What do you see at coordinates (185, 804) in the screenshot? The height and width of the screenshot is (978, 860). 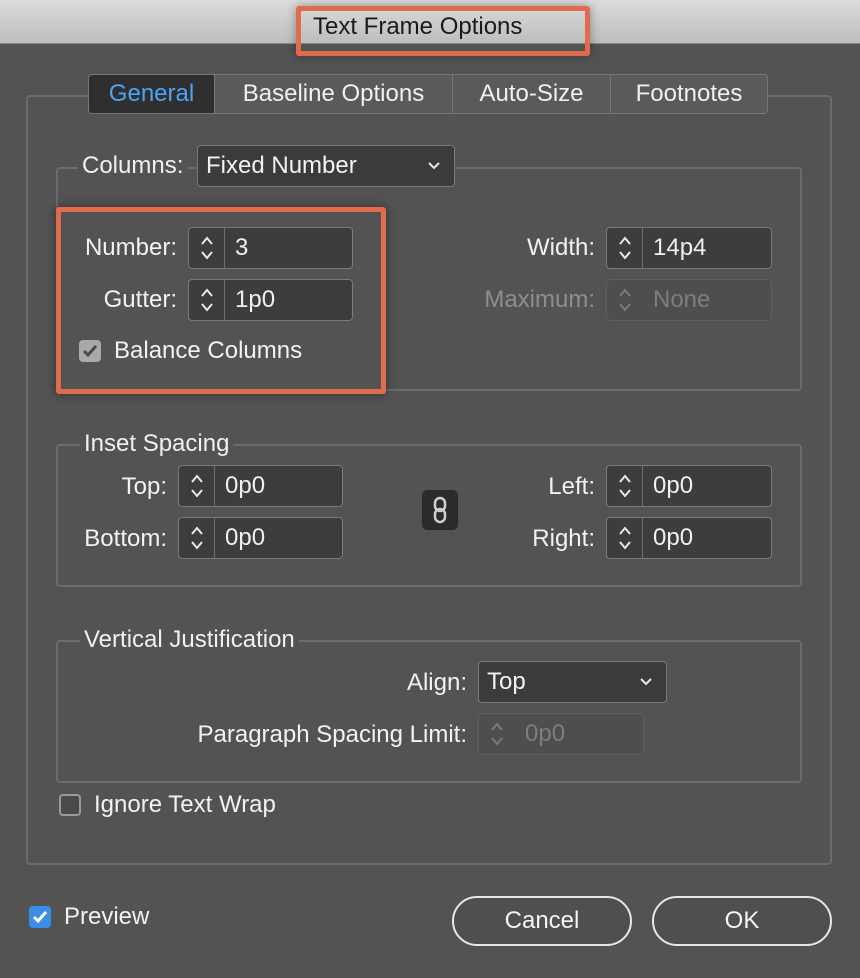 I see `ignore-text-wrap-label: Ignore Text Wrap` at bounding box center [185, 804].